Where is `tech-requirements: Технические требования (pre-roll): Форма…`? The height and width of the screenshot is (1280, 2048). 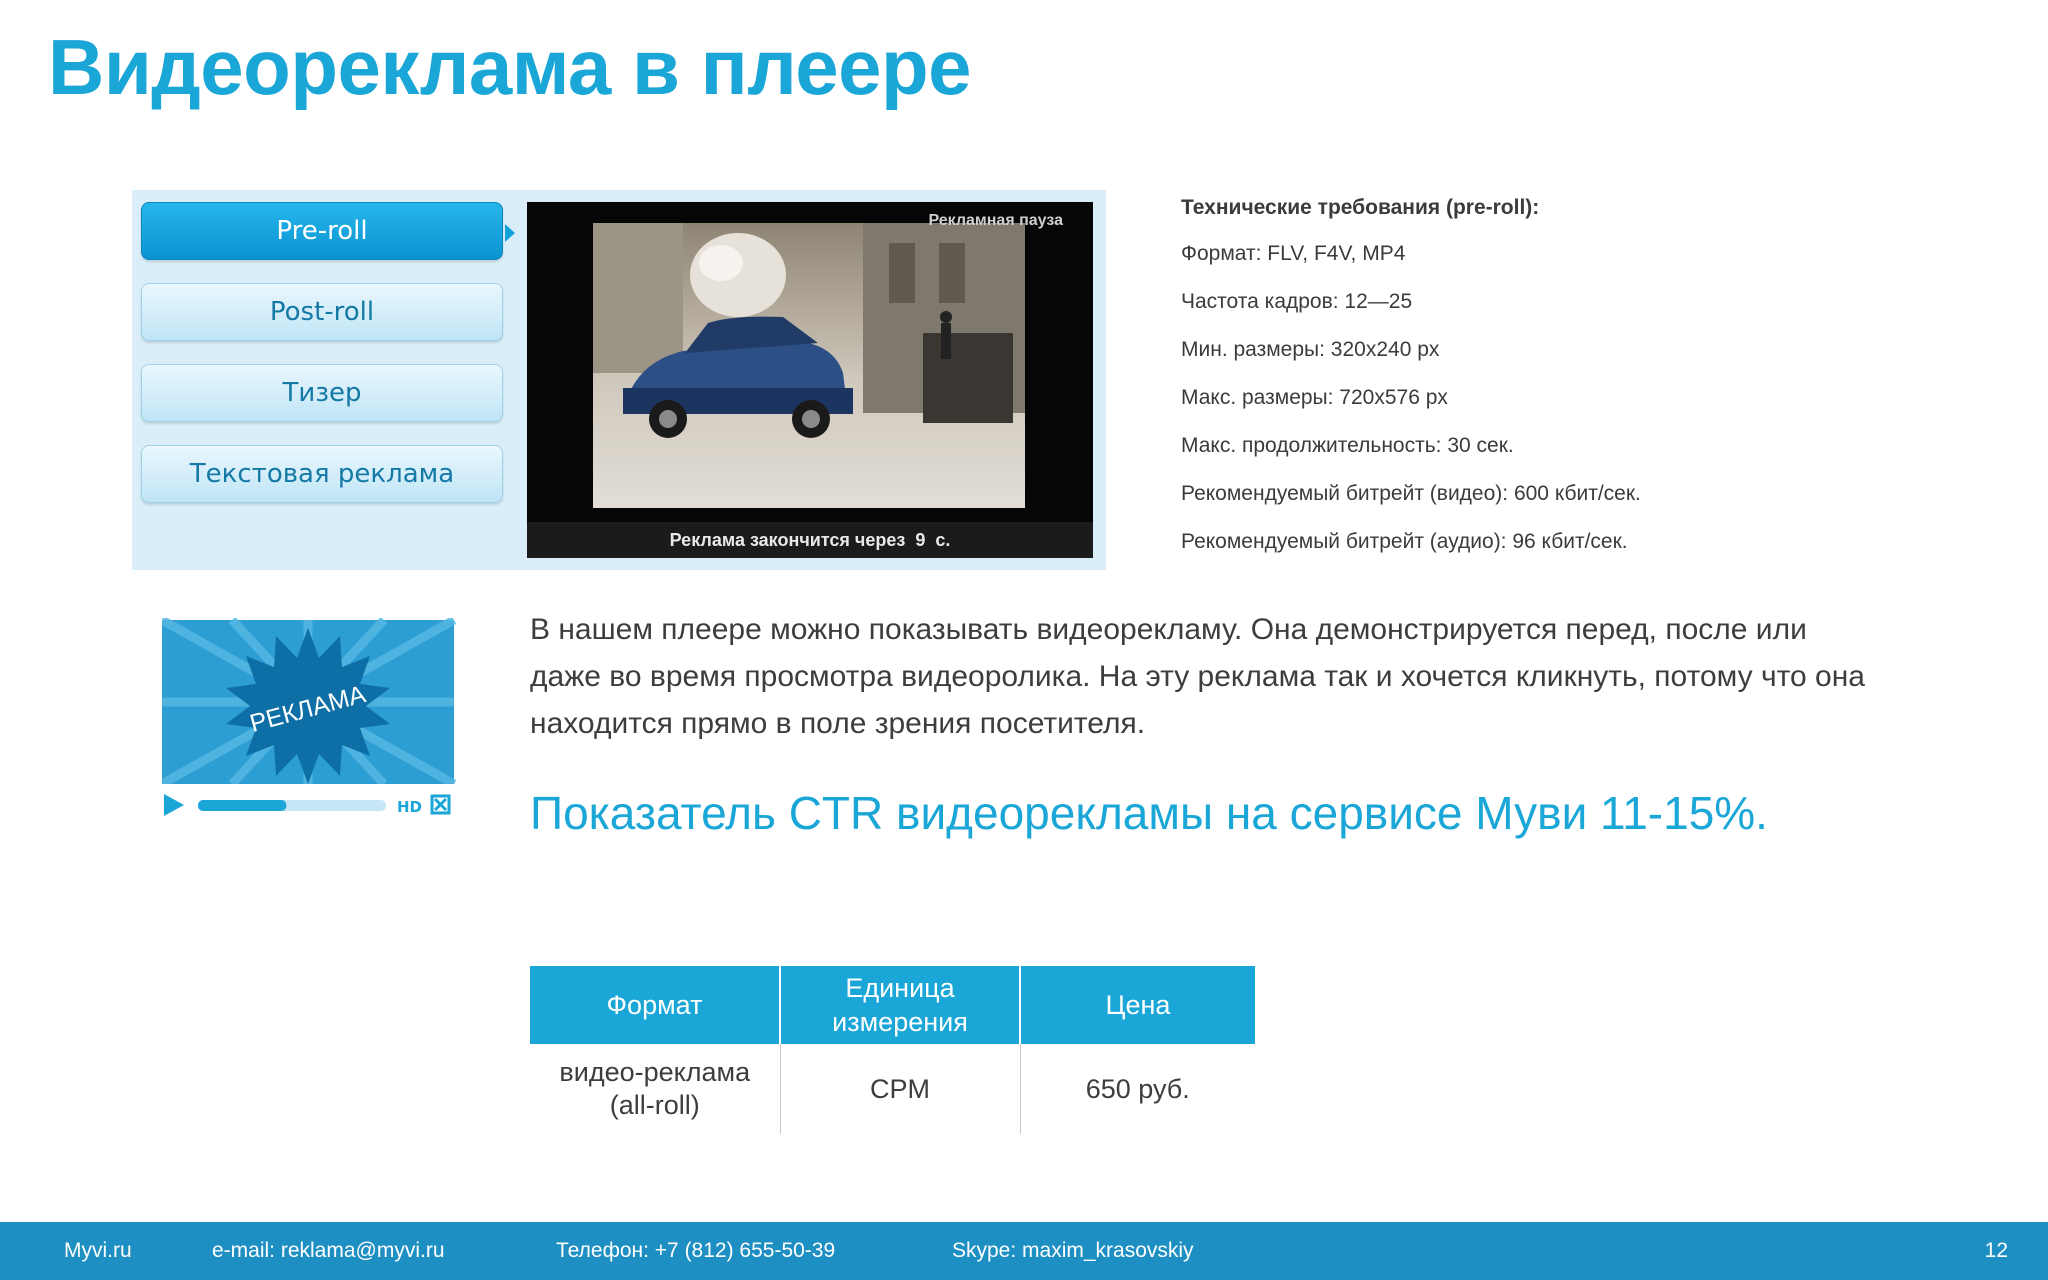
tech-requirements: Технические требования (pre-roll): Форма… is located at coordinates (1531, 387).